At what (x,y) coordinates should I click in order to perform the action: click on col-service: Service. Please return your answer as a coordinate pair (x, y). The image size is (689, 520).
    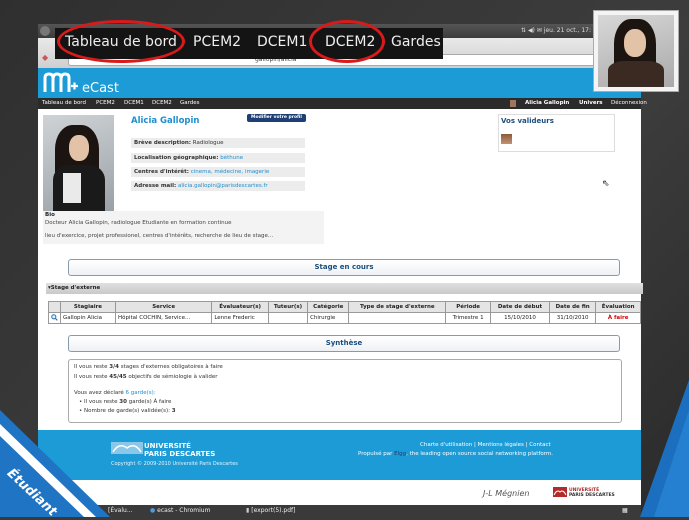
    Looking at the image, I should click on (163, 307).